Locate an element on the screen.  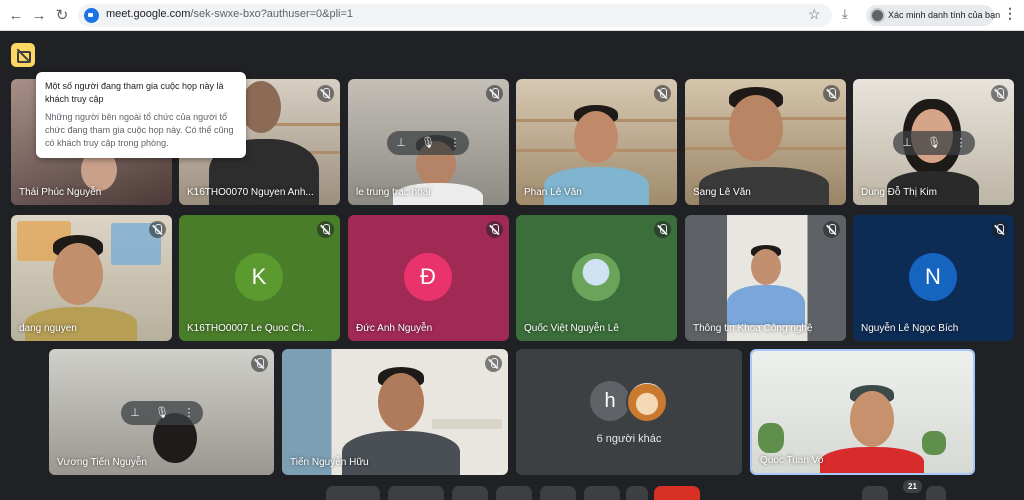
meeting-controls-bar is located at coordinates (512, 493).